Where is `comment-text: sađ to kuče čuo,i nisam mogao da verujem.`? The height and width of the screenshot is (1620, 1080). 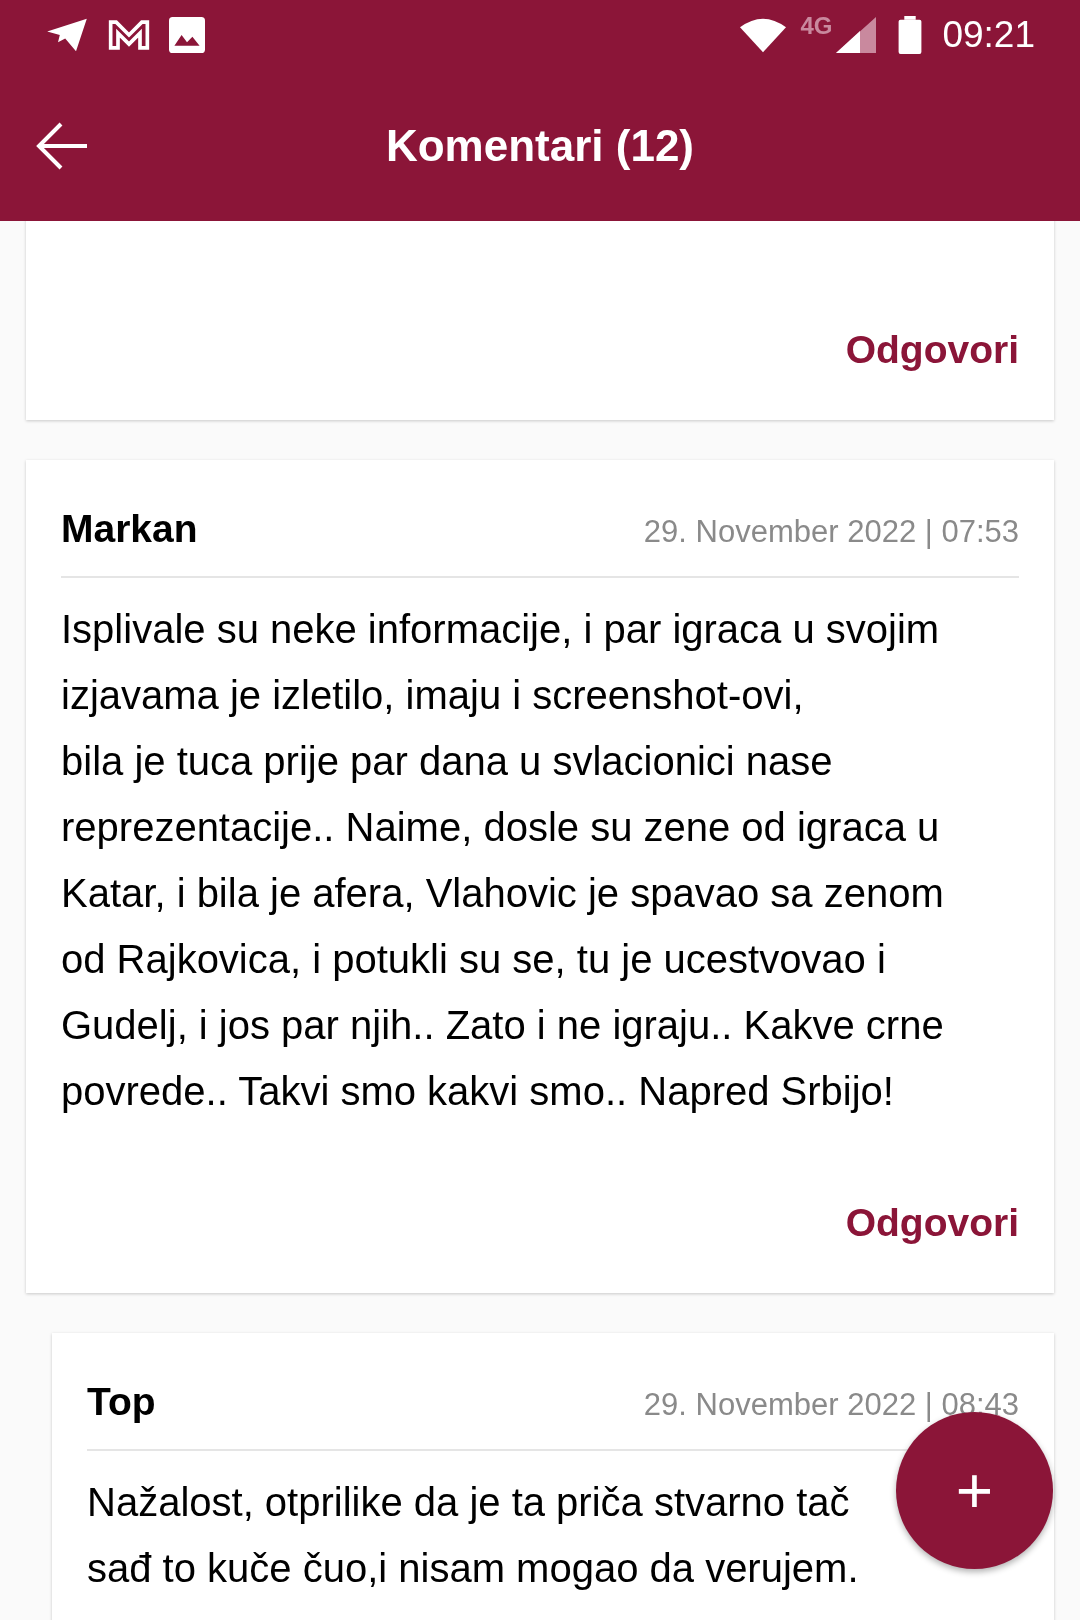
comment-text: sađ to kuče čuo,i nisam mogao da verujem. is located at coordinates (473, 1568).